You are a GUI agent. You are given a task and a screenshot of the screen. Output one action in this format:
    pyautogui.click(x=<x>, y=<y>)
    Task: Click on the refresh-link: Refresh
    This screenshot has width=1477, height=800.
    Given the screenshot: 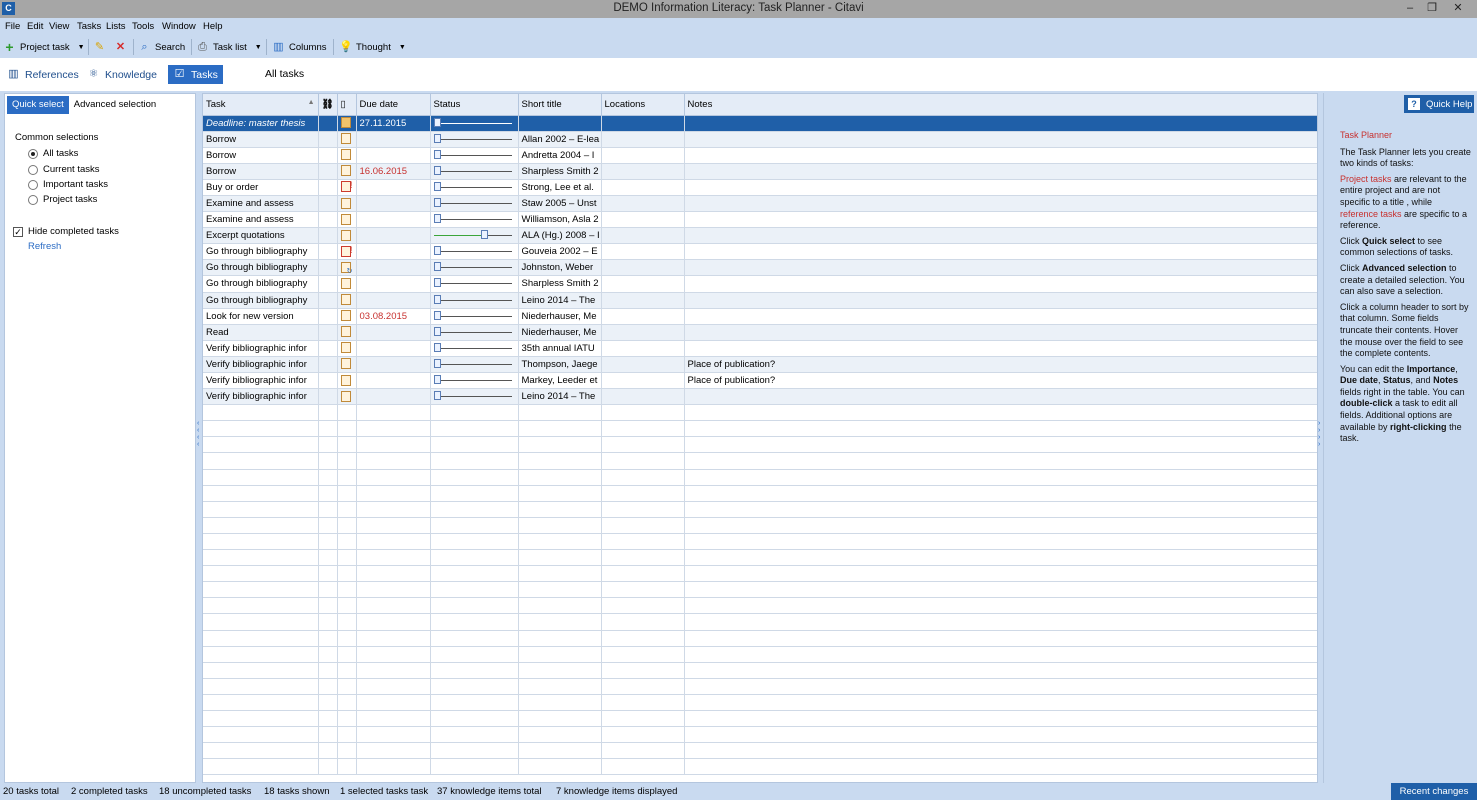 What is the action you would take?
    pyautogui.click(x=44, y=246)
    